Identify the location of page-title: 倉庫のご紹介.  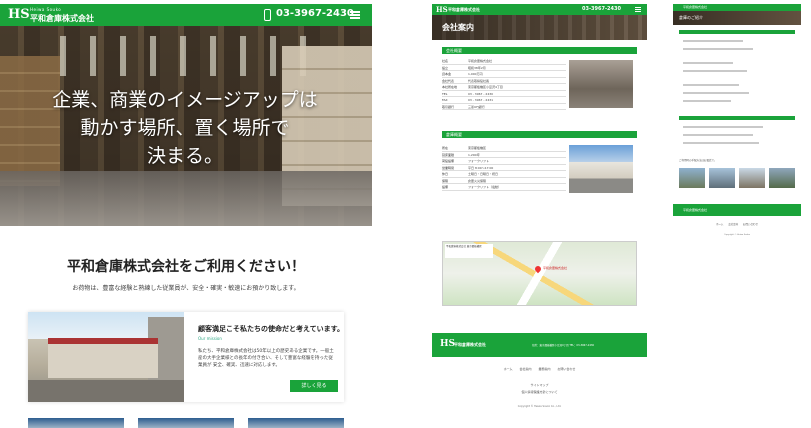
(691, 17).